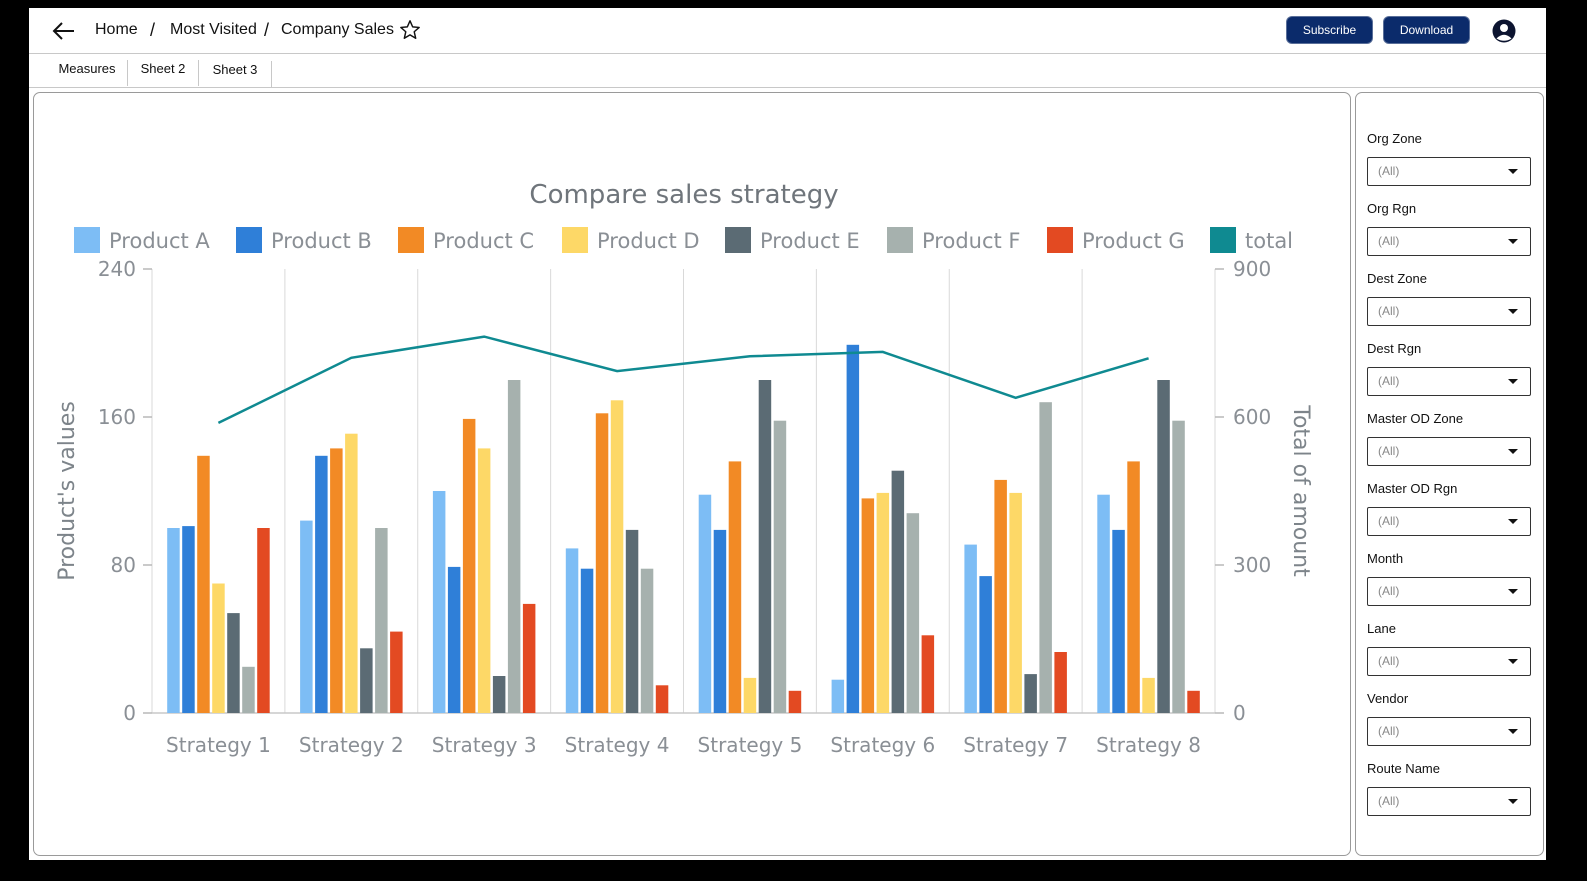 Image resolution: width=1587 pixels, height=881 pixels. What do you see at coordinates (1015, 745) in the screenshot?
I see `x-tick-label: Strategy 7` at bounding box center [1015, 745].